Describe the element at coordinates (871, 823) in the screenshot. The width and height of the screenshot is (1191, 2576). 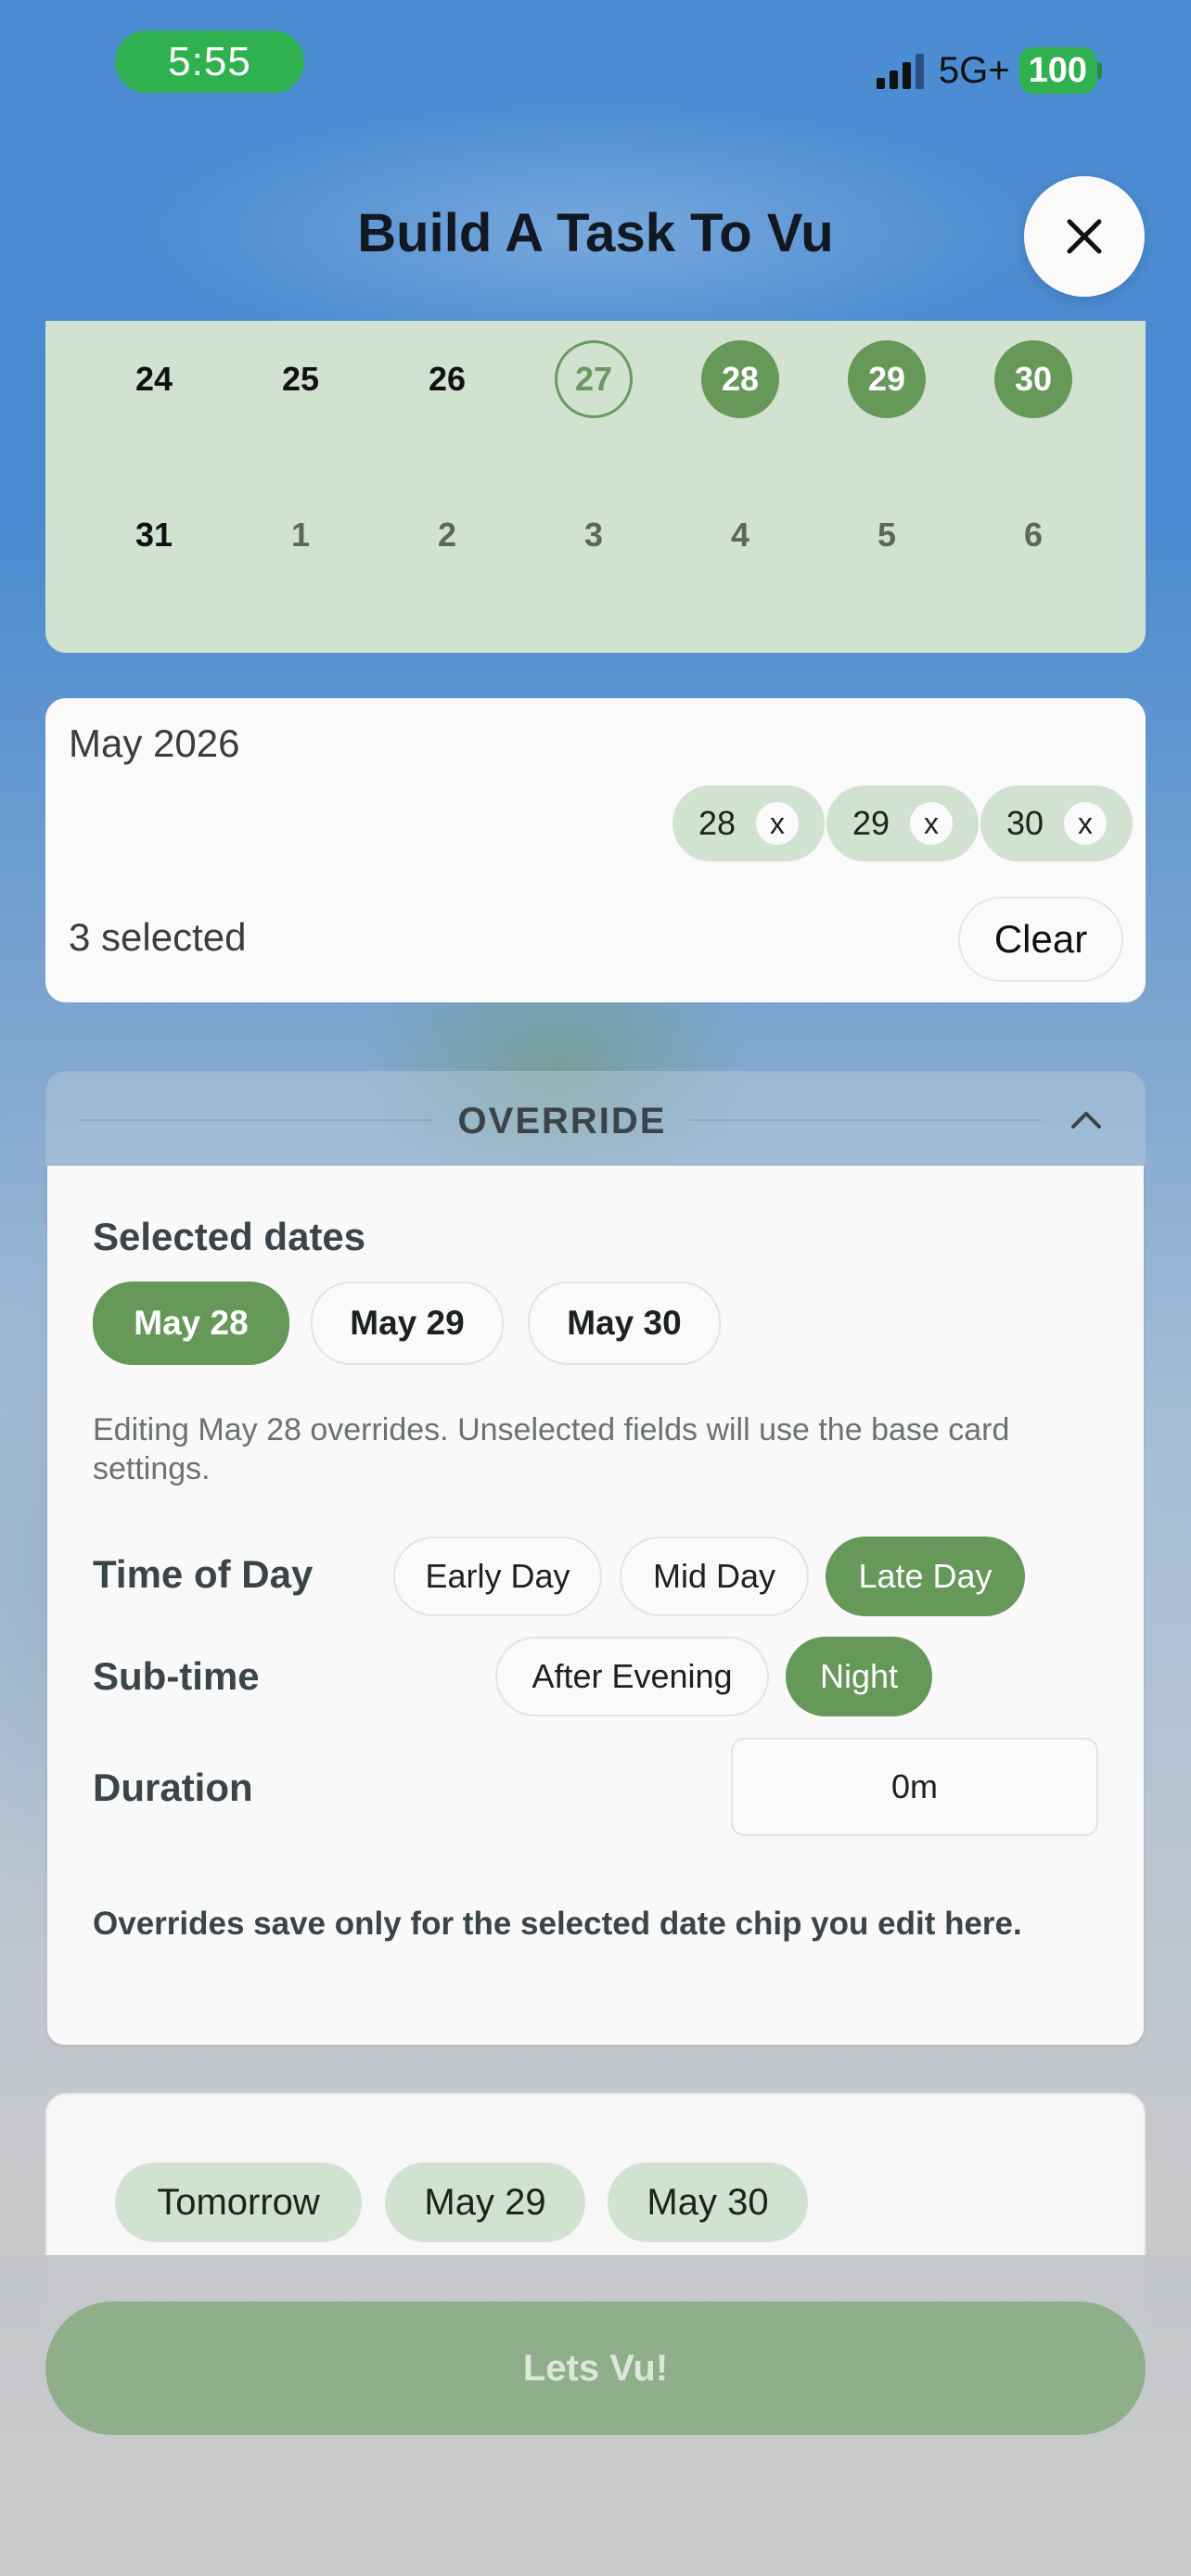
I see `chip-label: 29` at that location.